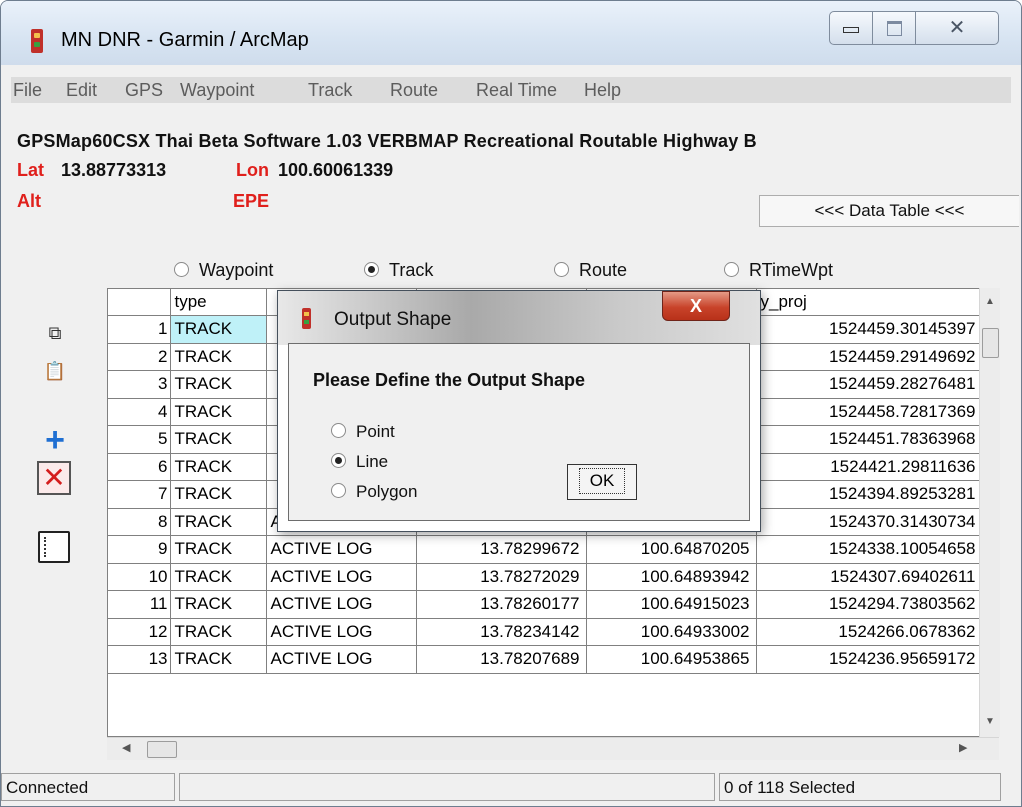 The width and height of the screenshot is (1022, 807). Describe the element at coordinates (501, 632) in the screenshot. I see `table-cell: 13.78234142` at that location.